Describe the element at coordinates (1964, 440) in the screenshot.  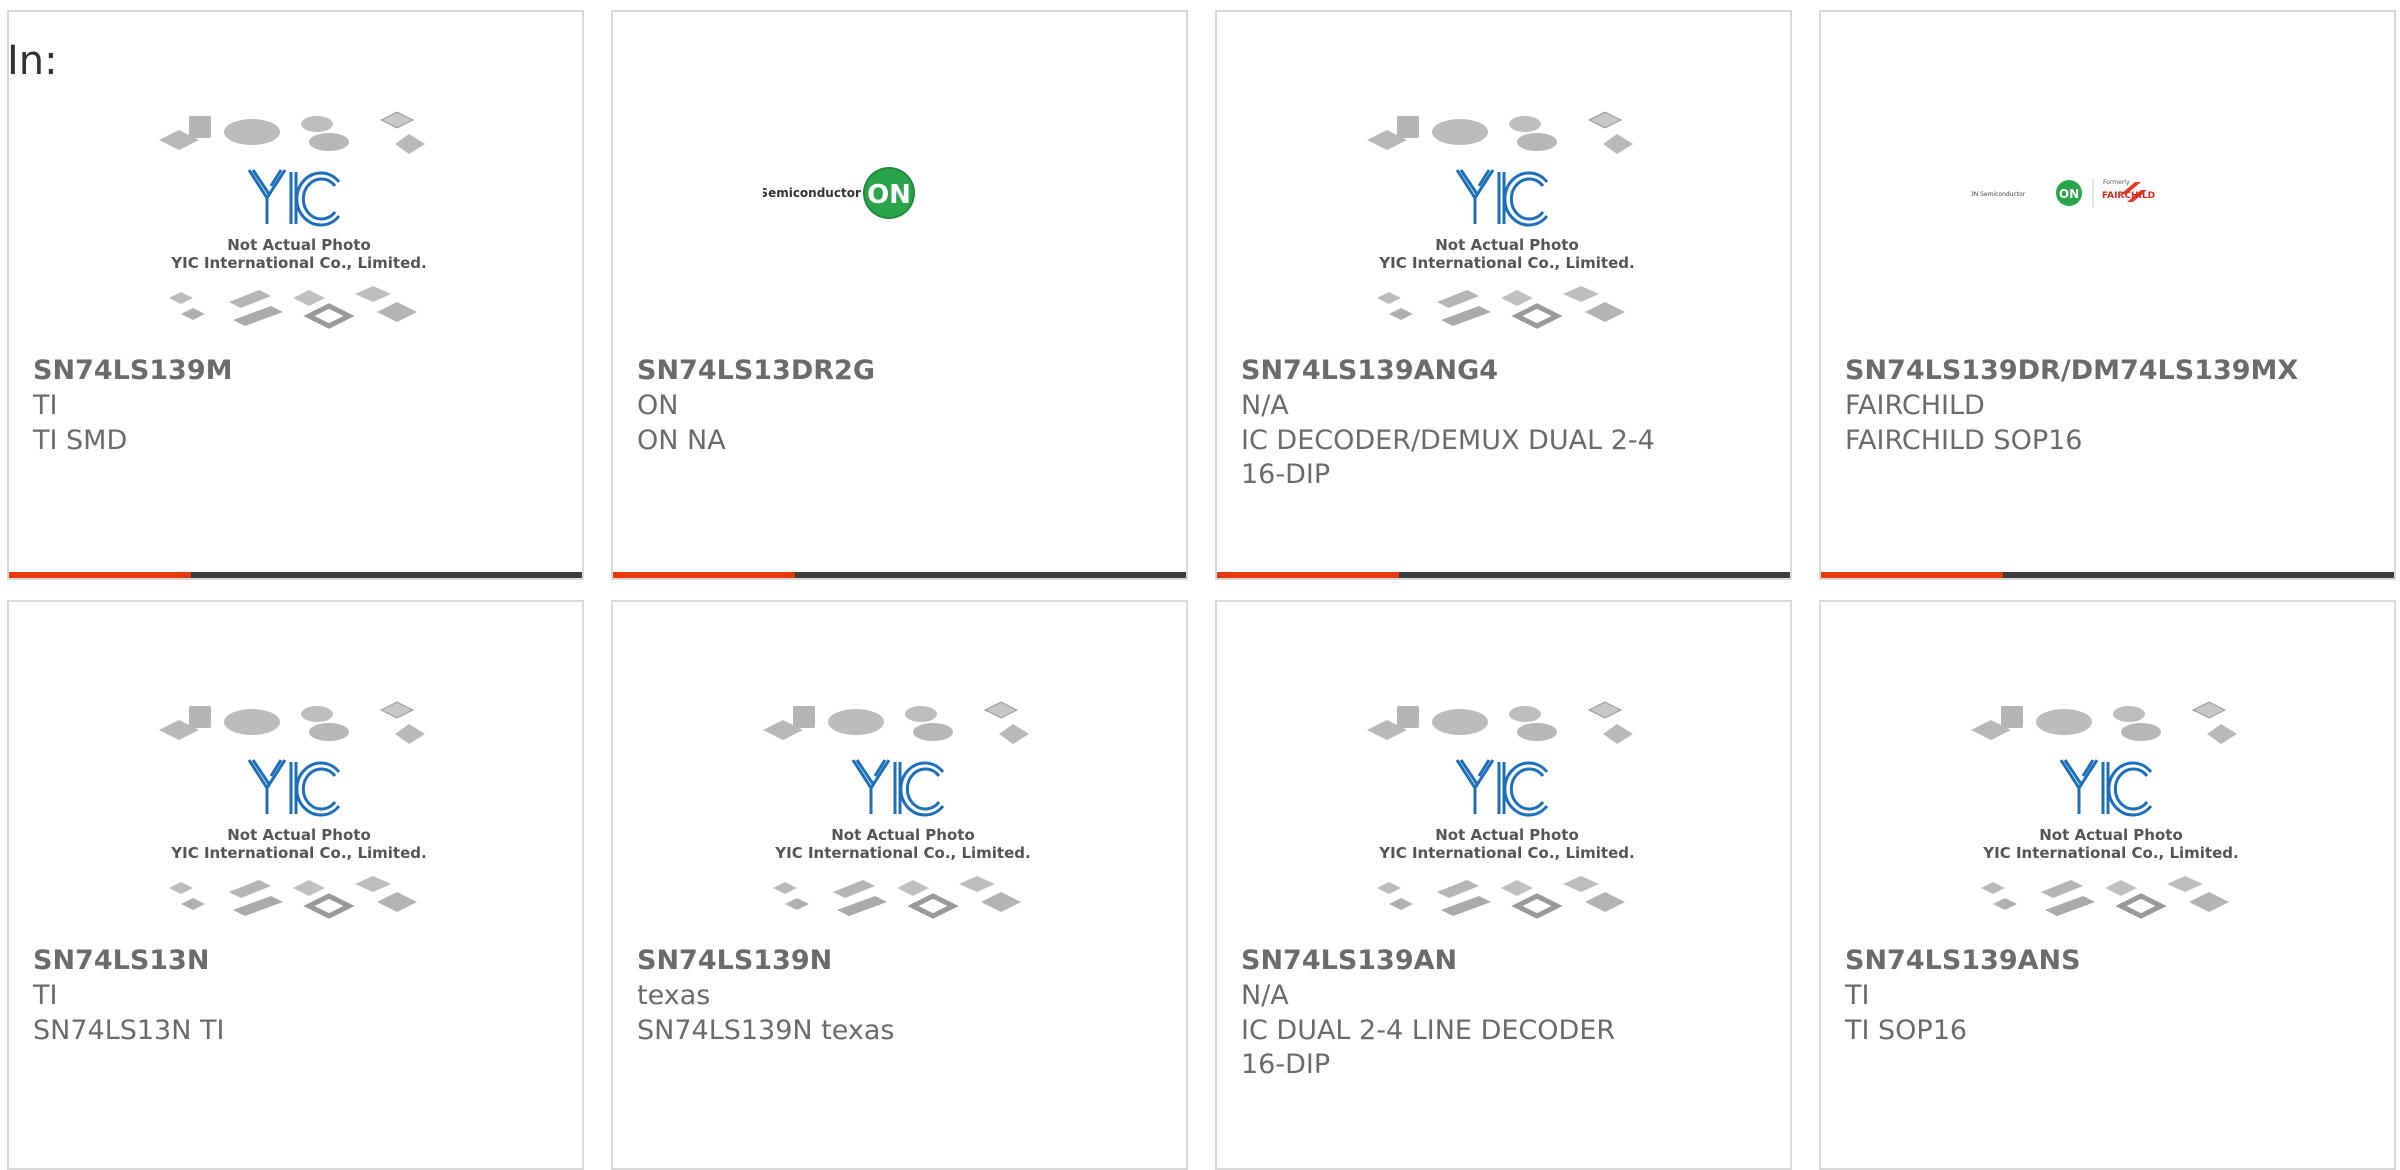
I see `product-description: FAIRCHILD SOP16` at that location.